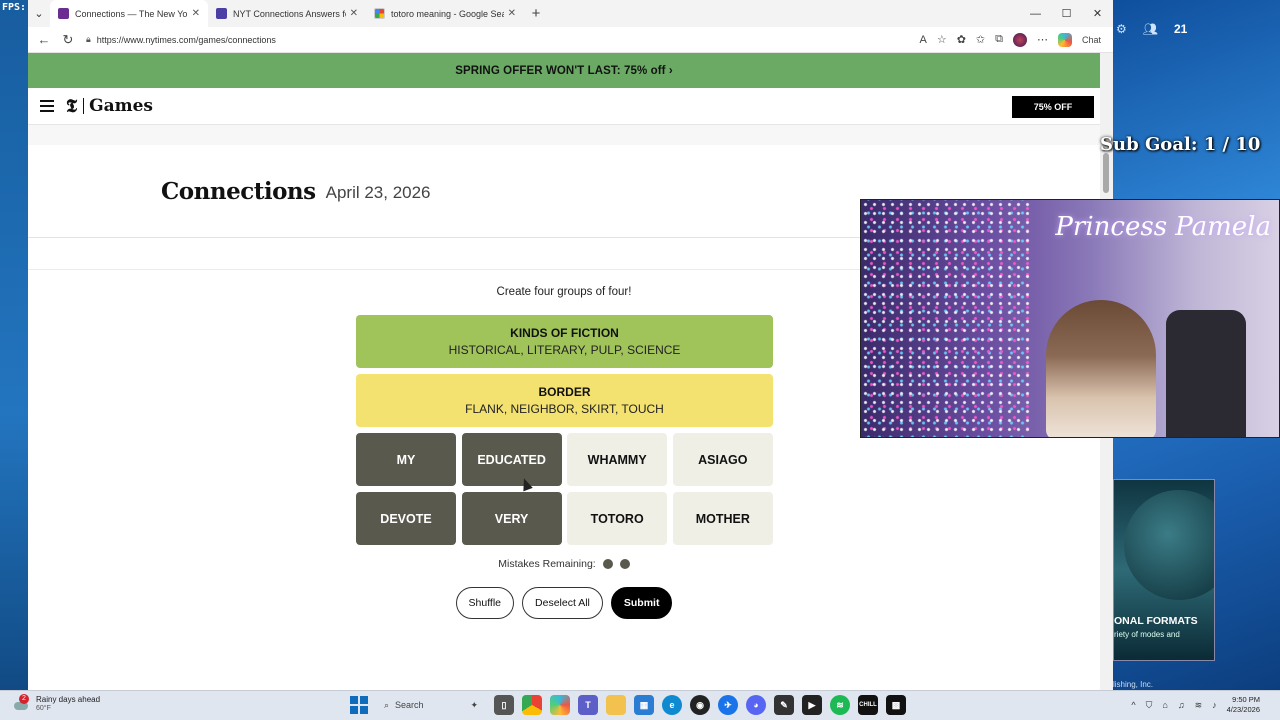  I want to click on grid-app-icon: ▩, so click(896, 705).